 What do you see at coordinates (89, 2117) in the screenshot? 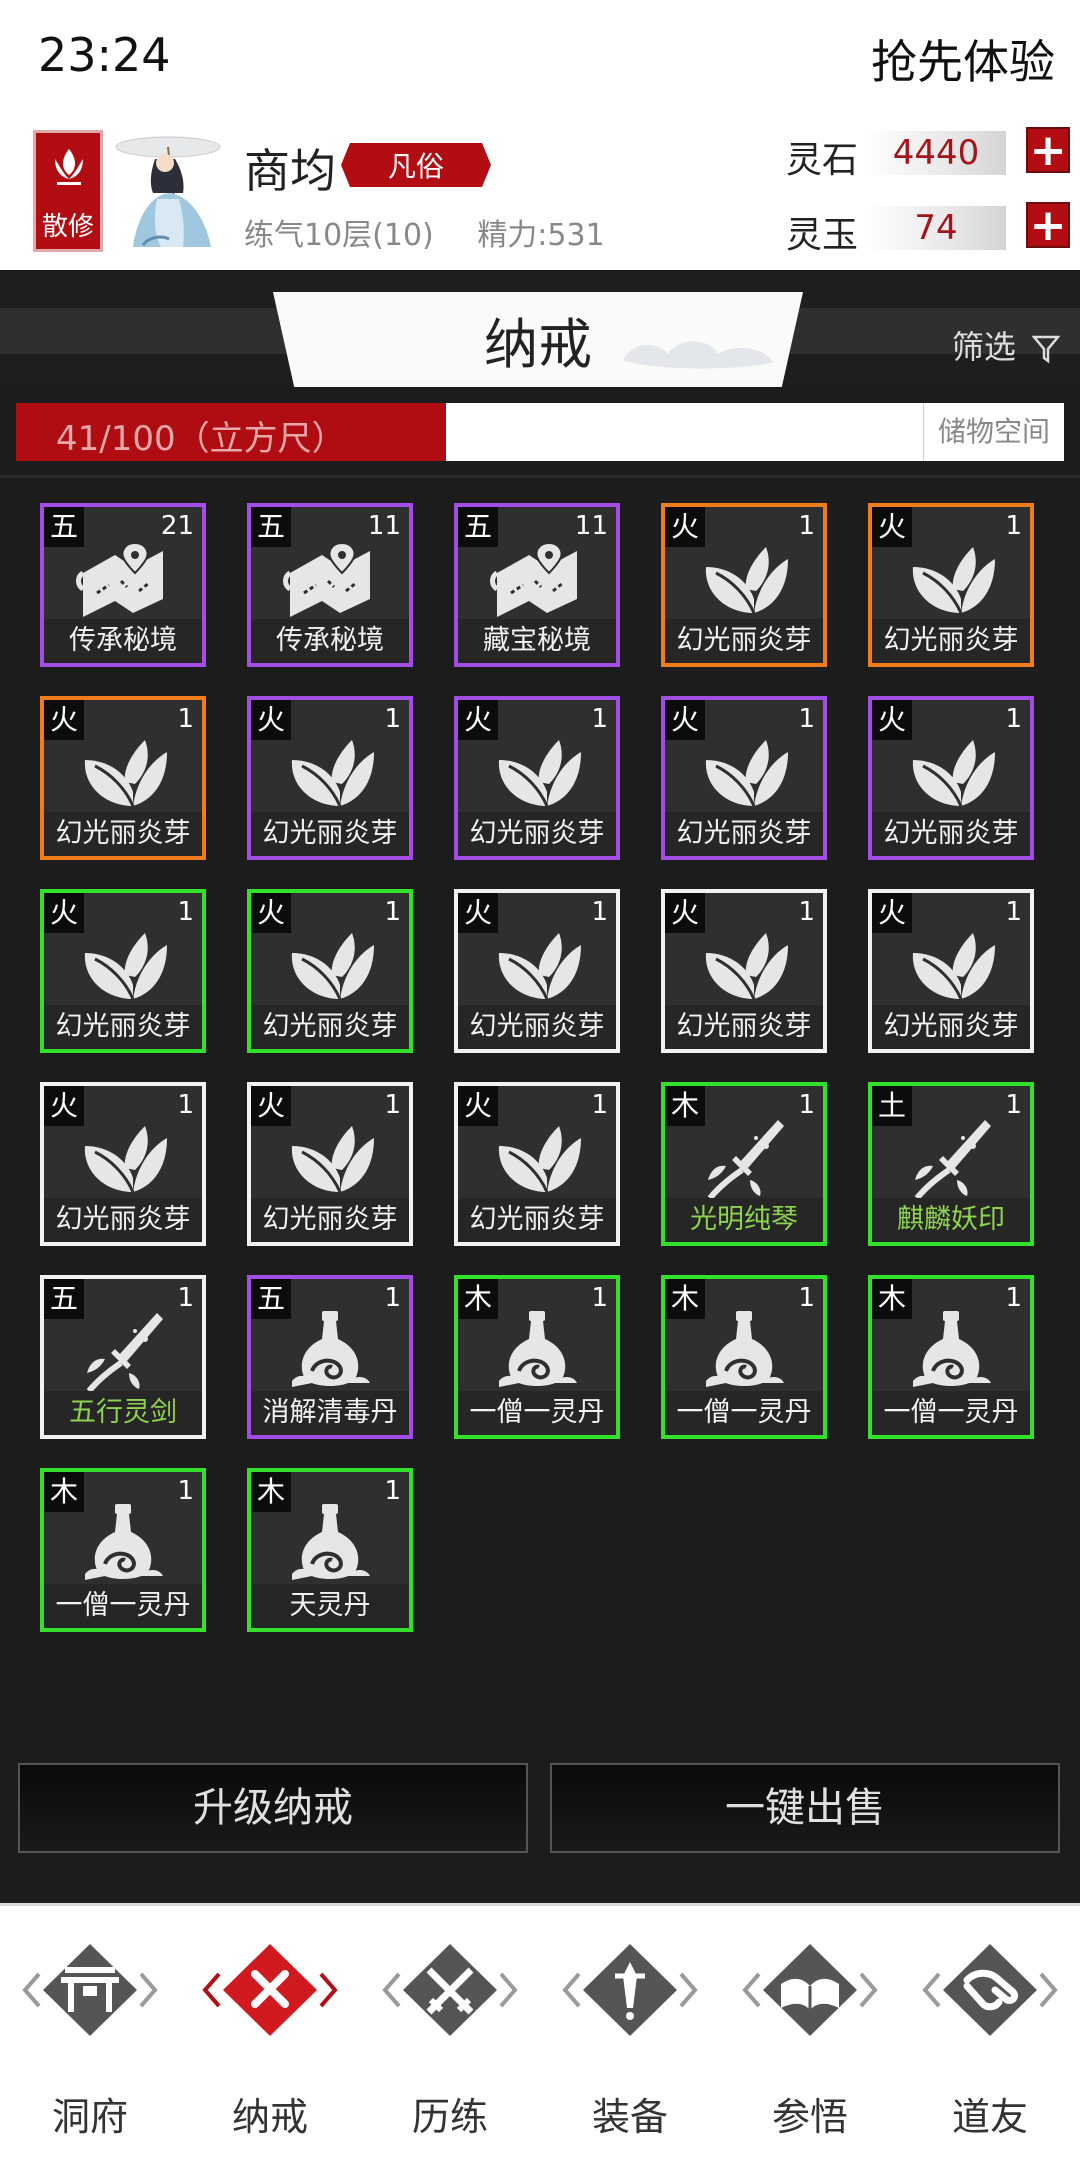
I see `nav-label: 洞府` at bounding box center [89, 2117].